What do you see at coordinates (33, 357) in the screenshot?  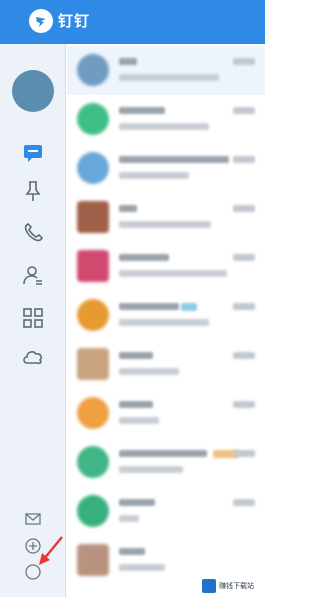 I see `cloud-drive-icon` at bounding box center [33, 357].